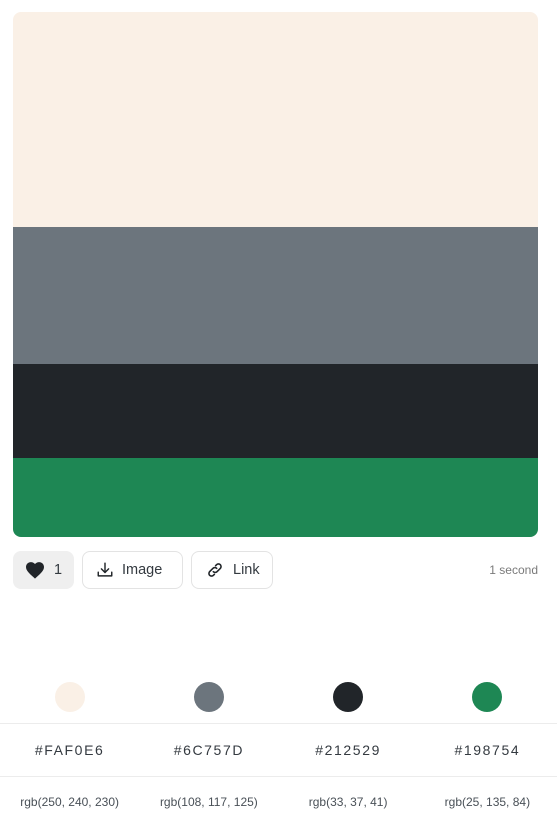  Describe the element at coordinates (275, 570) in the screenshot. I see `palette-actions: 1 Image Link 1 second` at that location.